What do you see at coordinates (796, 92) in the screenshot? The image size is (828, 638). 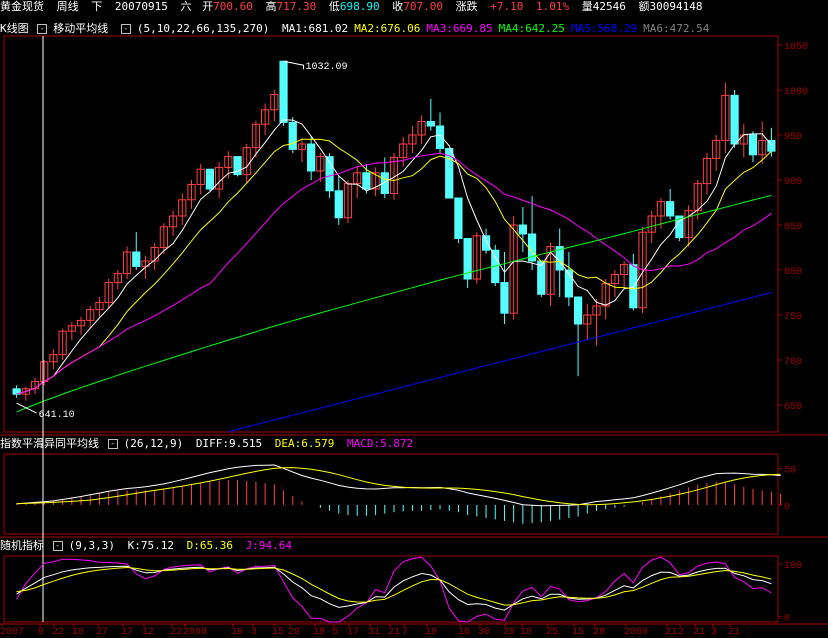 I see `y-tick-label: 1000` at bounding box center [796, 92].